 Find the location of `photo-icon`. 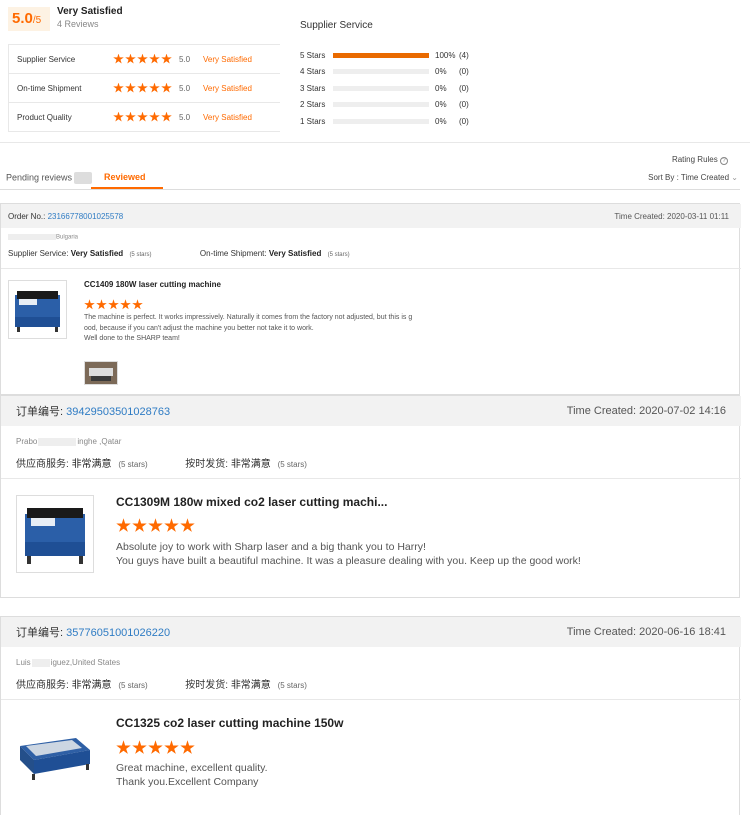

photo-icon is located at coordinates (101, 373).